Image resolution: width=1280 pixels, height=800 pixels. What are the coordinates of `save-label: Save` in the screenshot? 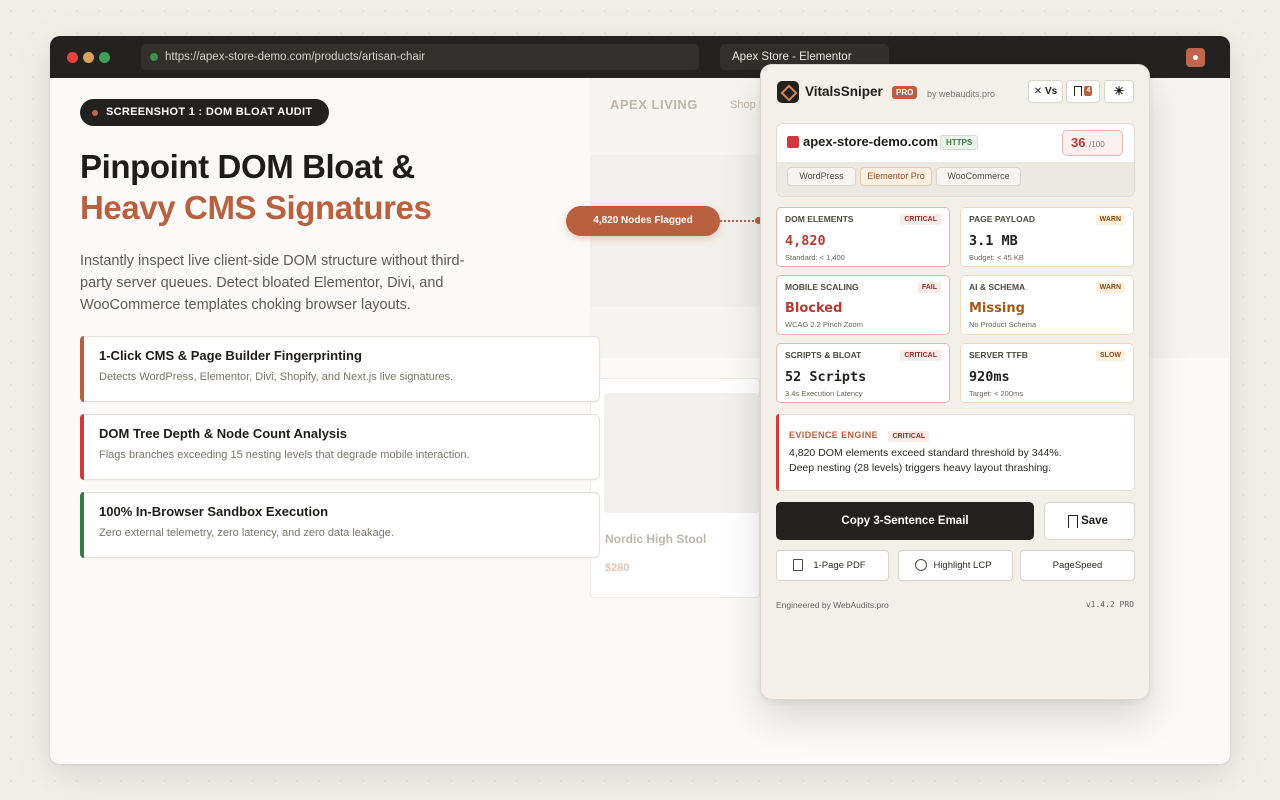 It's located at (1094, 521).